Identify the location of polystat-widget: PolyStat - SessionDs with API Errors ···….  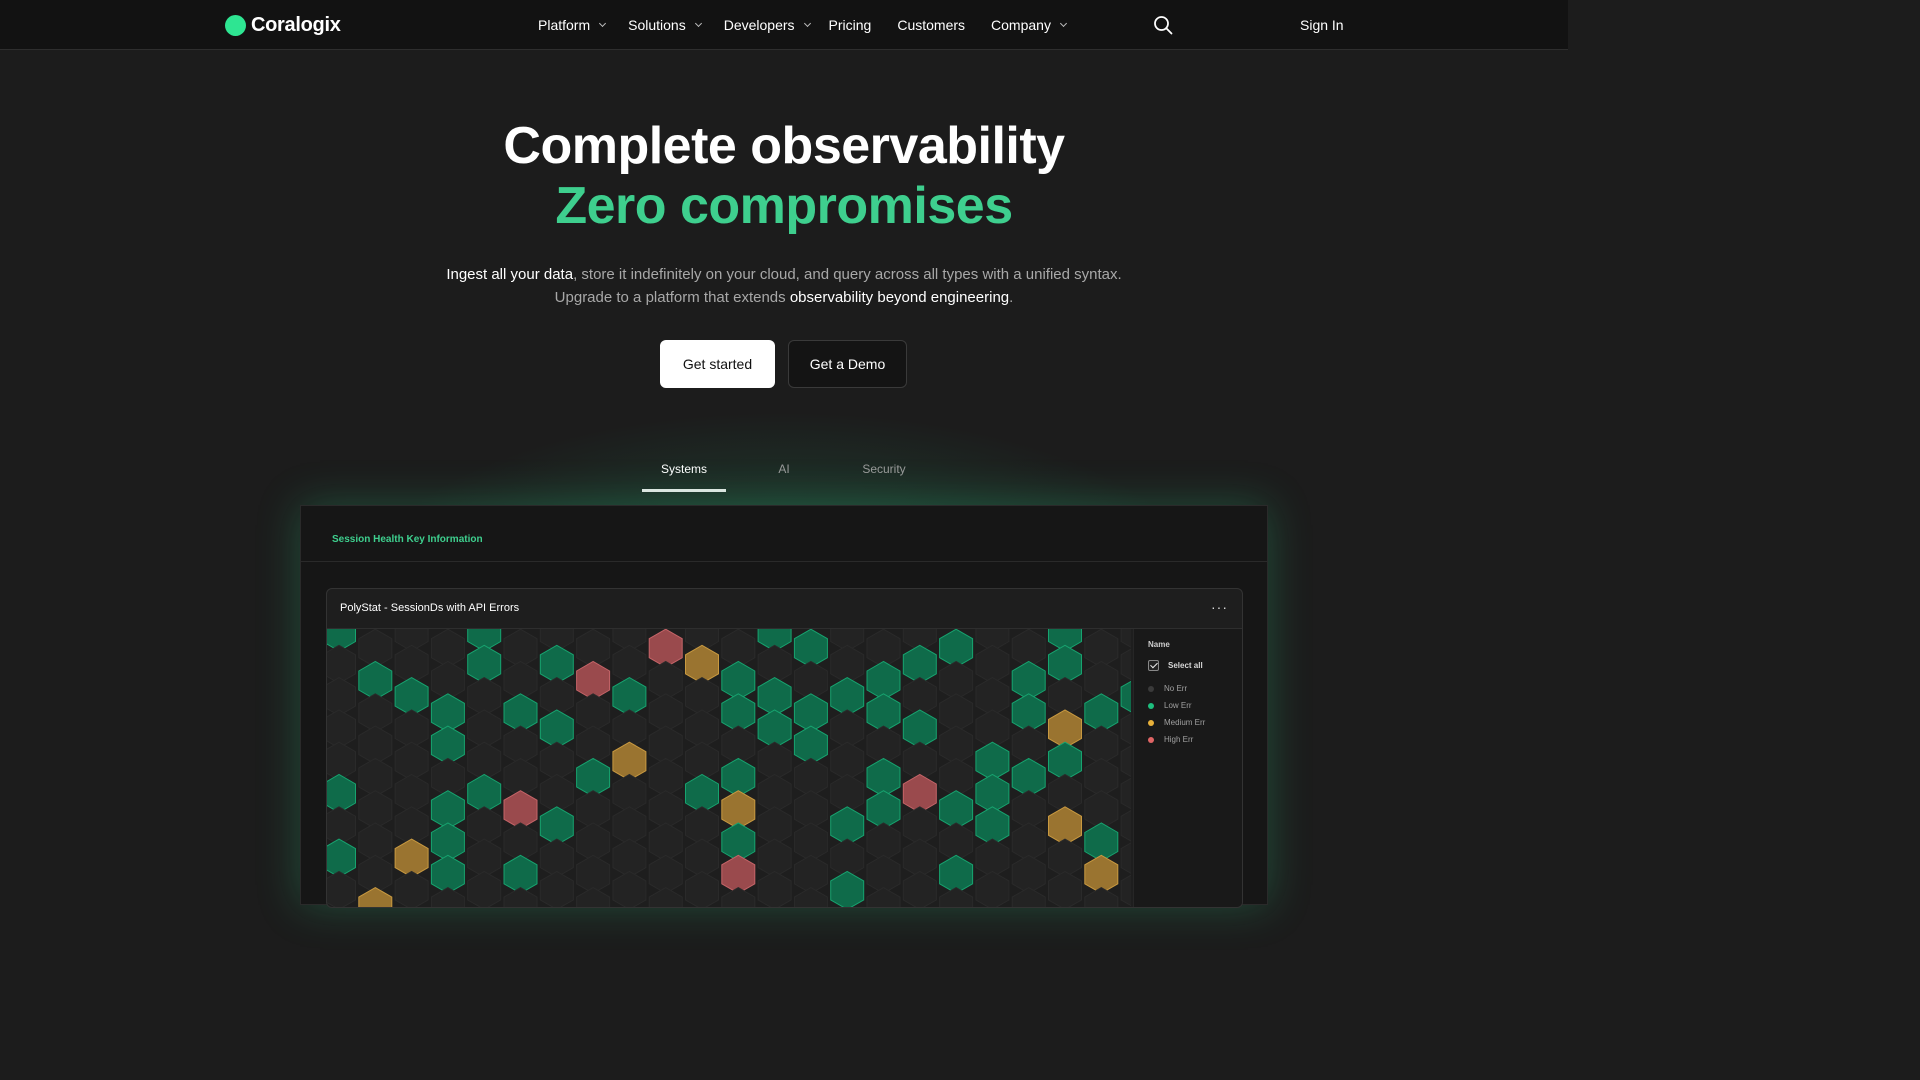
(784, 748).